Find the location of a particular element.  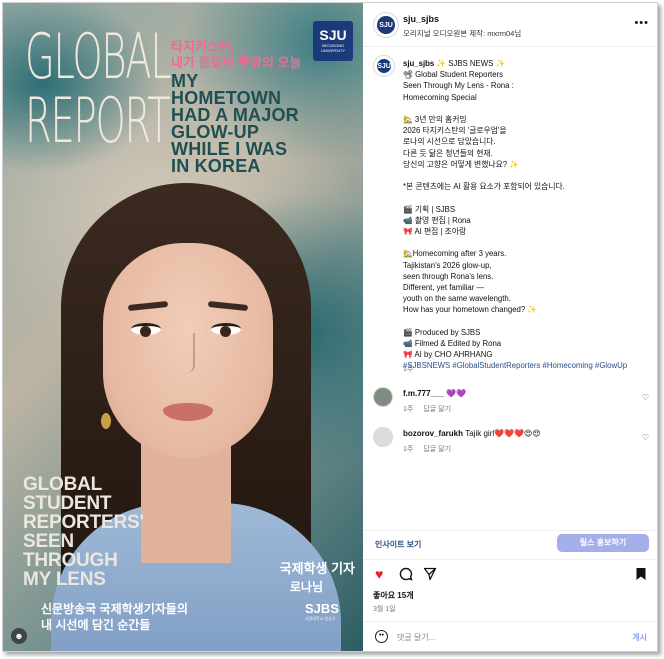

boost-reel-button: 릴스 홍보하기 is located at coordinates (603, 543).